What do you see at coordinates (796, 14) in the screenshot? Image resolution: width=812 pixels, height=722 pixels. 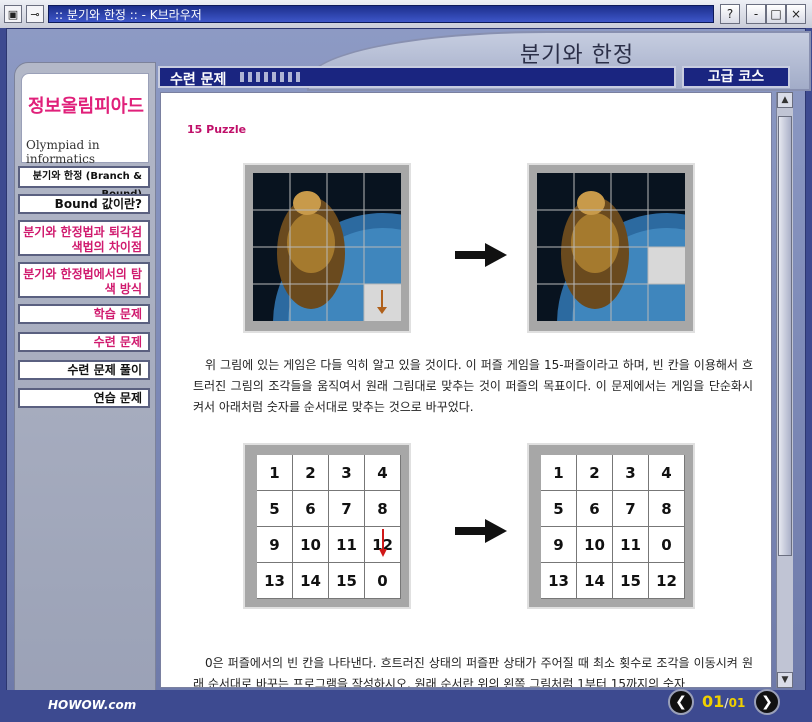 I see `close-button: ×` at bounding box center [796, 14].